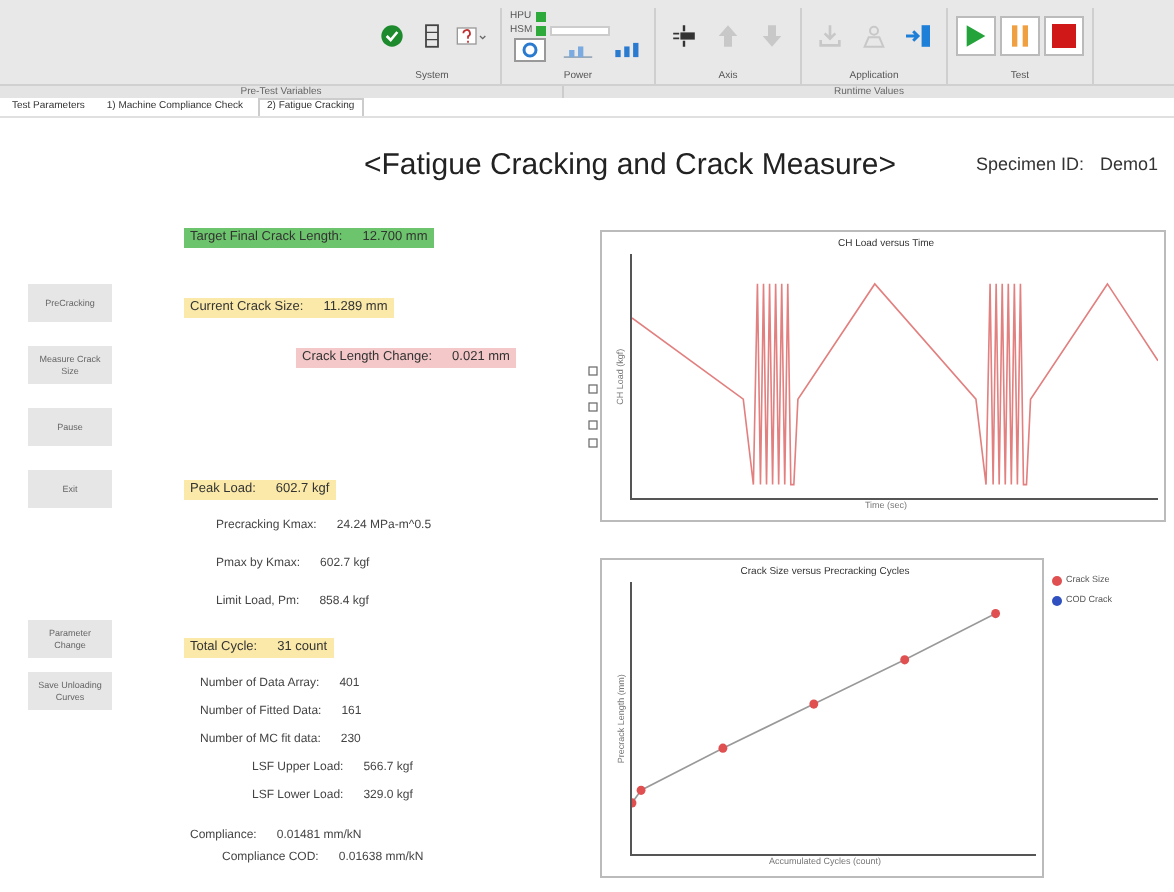  What do you see at coordinates (684, 36) in the screenshot?
I see `level-icon` at bounding box center [684, 36].